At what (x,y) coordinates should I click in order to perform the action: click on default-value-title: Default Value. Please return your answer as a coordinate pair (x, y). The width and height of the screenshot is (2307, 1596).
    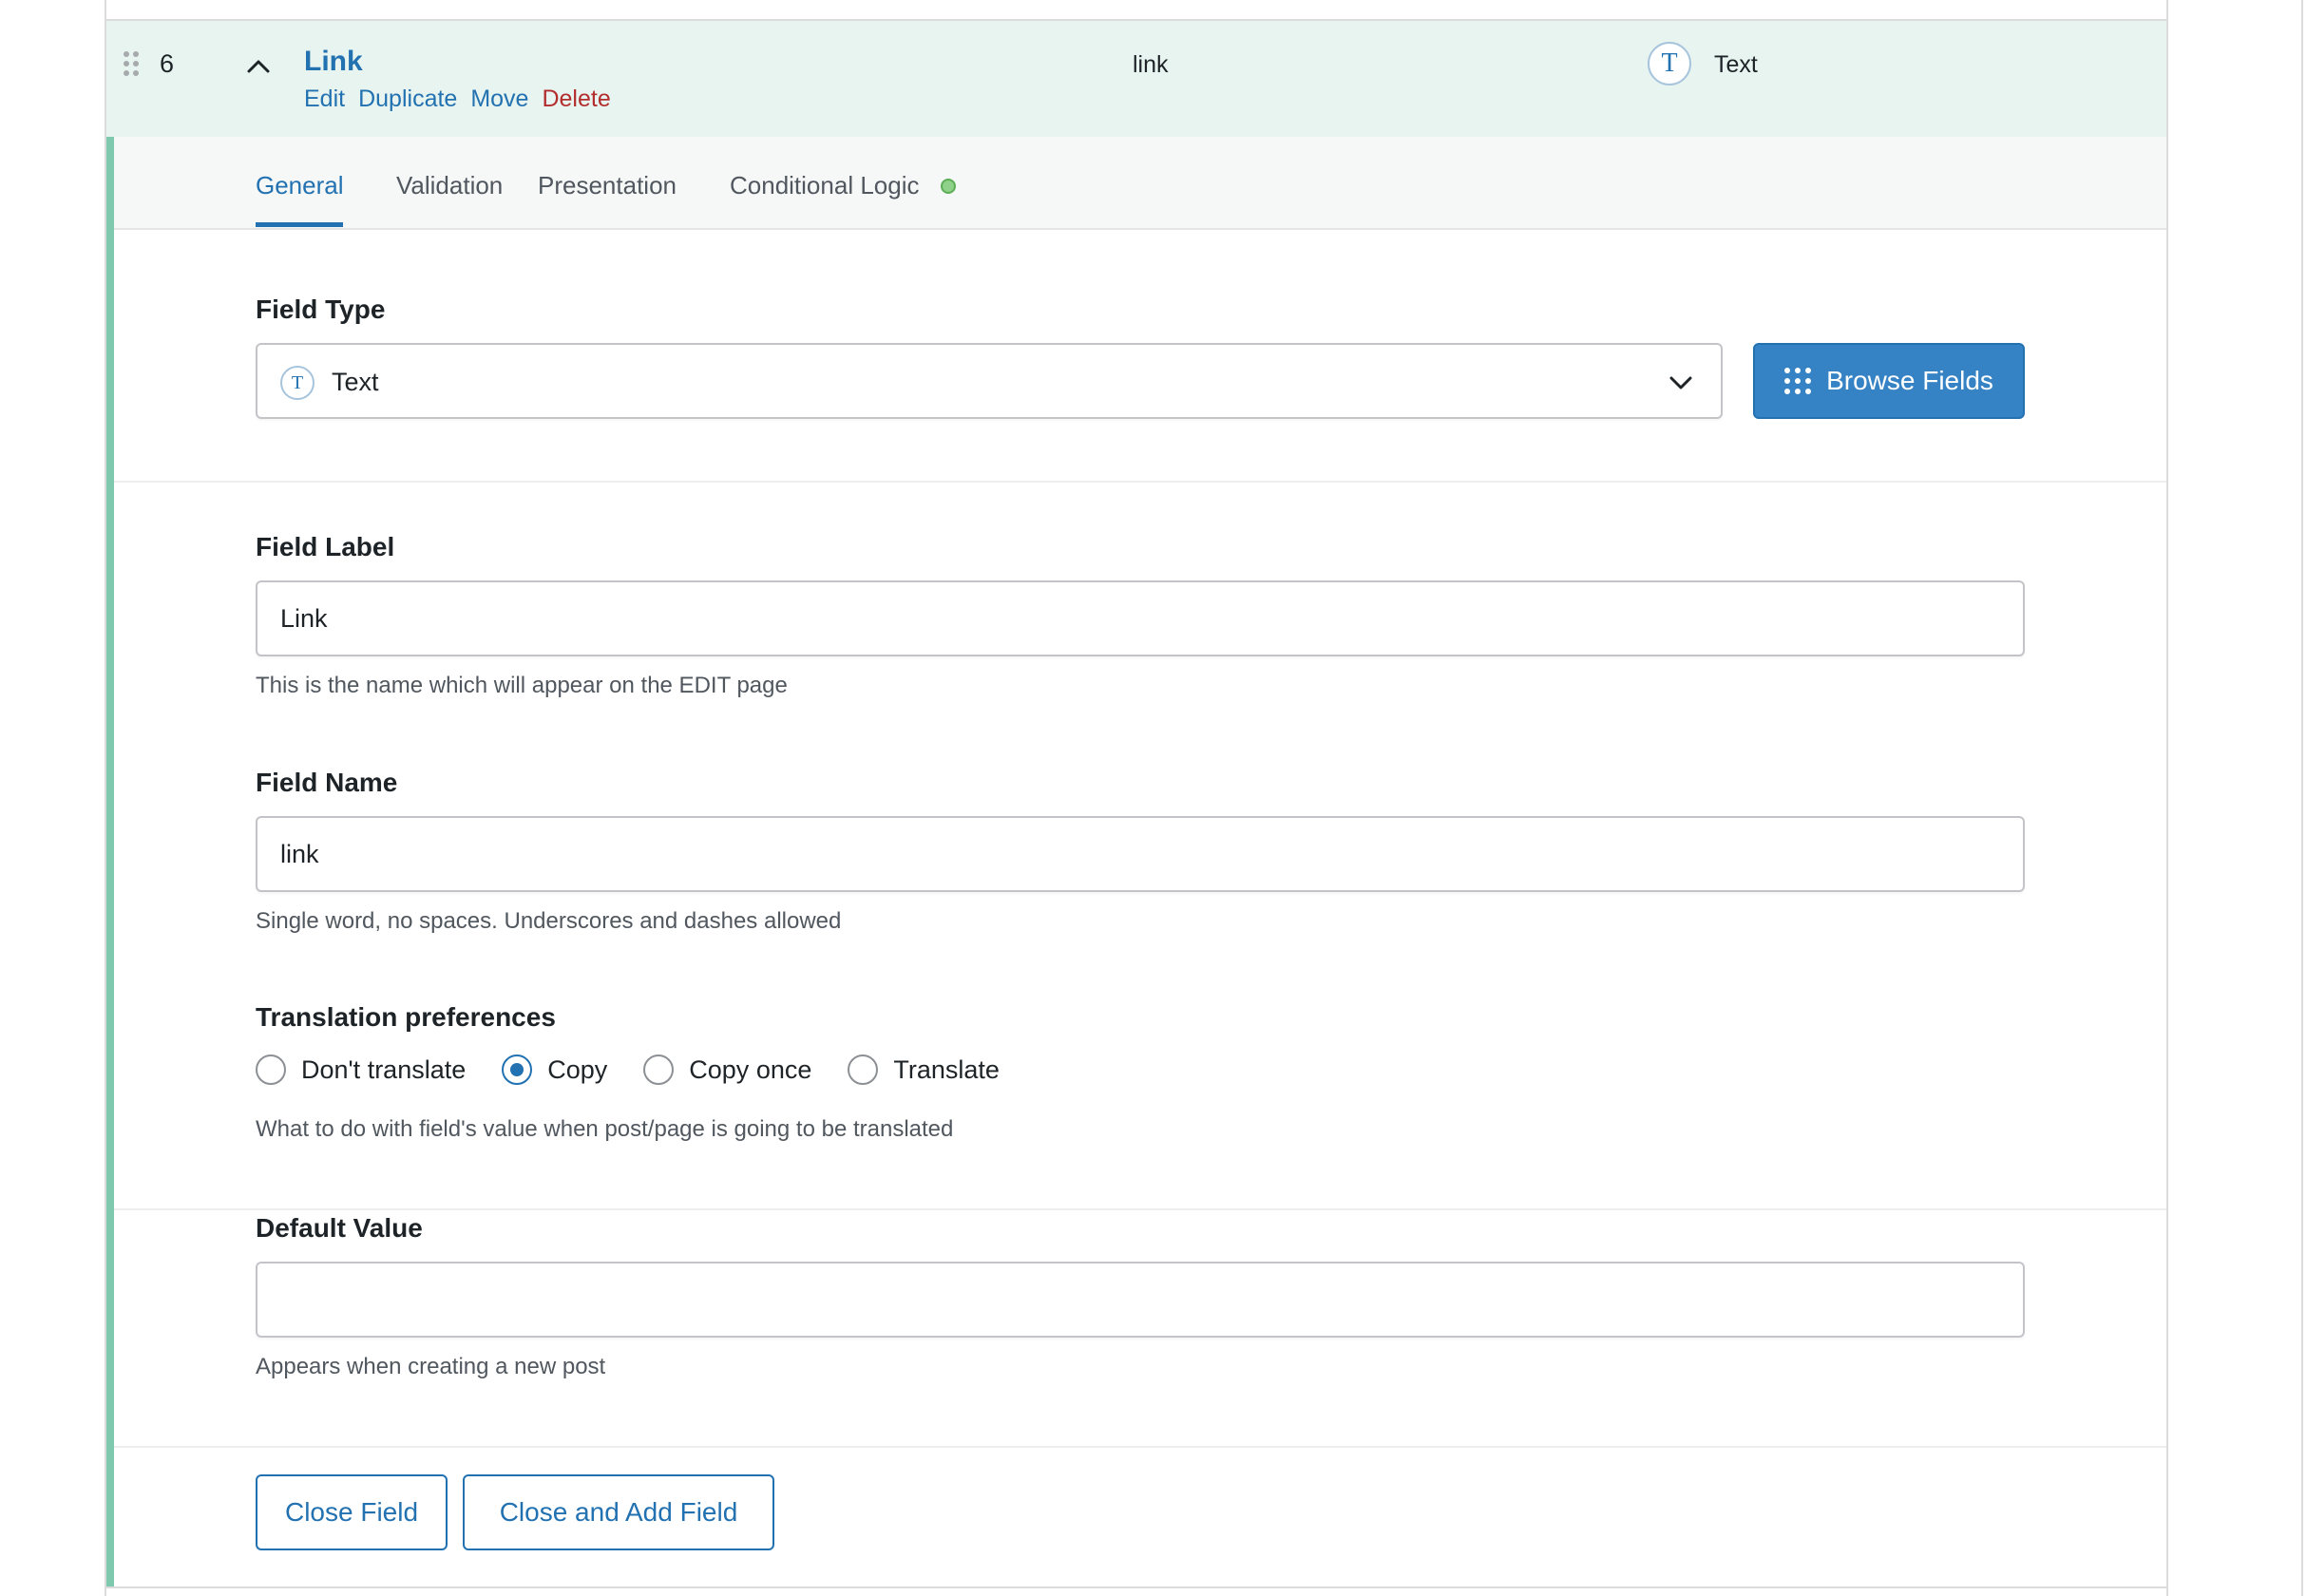
    Looking at the image, I should click on (339, 1228).